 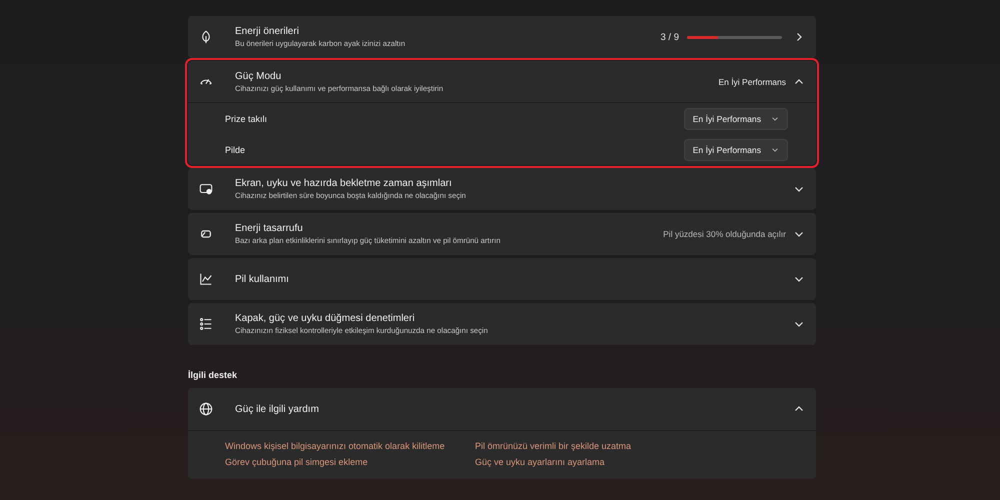 I want to click on globe-icon, so click(x=206, y=409).